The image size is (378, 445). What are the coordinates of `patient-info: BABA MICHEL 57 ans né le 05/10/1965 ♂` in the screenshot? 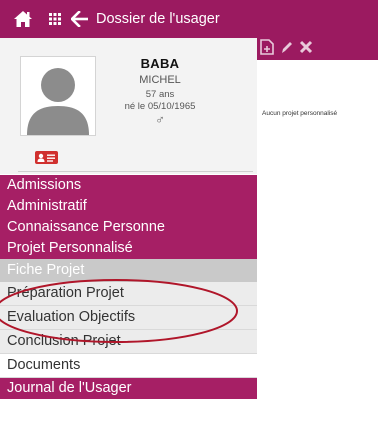 It's located at (160, 91).